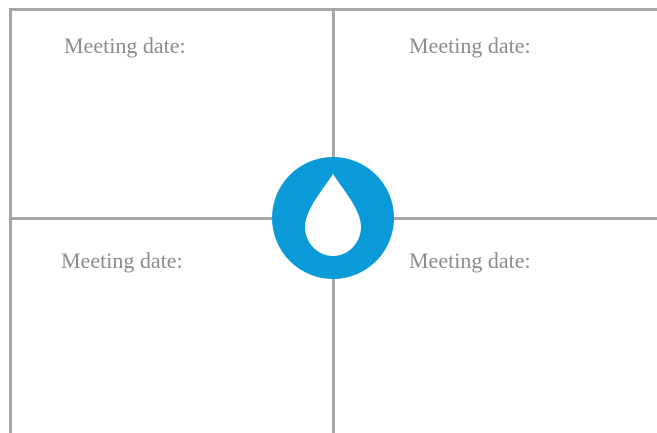 The image size is (657, 433). I want to click on meeting-date-label-bottom-right: Meeting date:, so click(470, 260).